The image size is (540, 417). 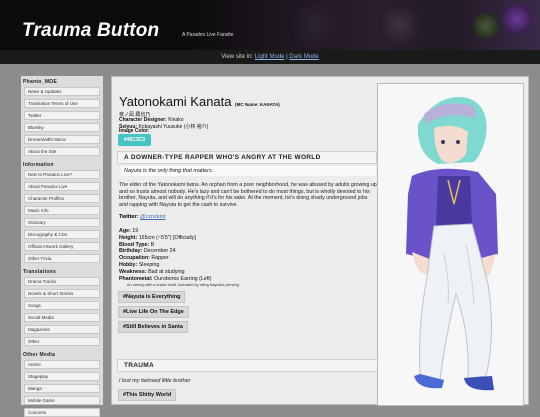 What do you see at coordinates (133, 271) in the screenshot?
I see `stat-label: Weakness:` at bounding box center [133, 271].